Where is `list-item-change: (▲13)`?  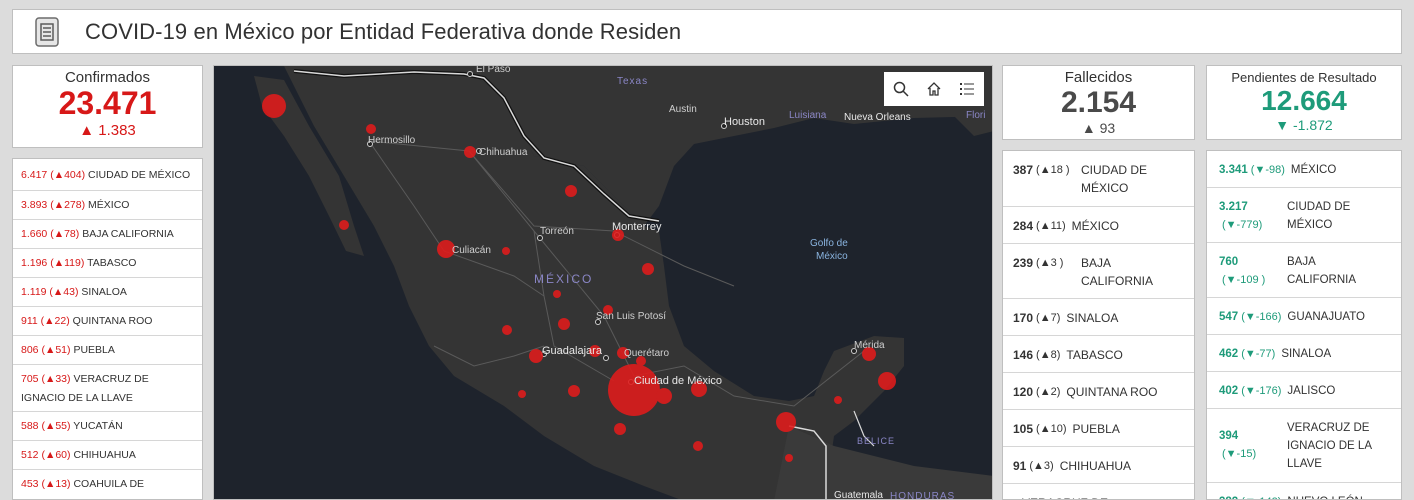 list-item-change: (▲13) is located at coordinates (56, 484).